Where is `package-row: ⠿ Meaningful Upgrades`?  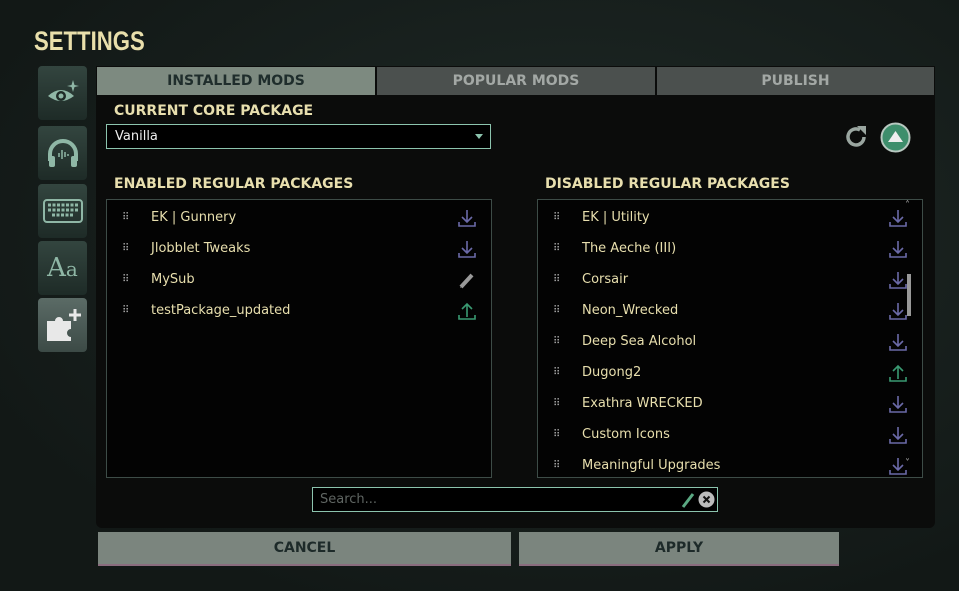 package-row: ⠿ Meaningful Upgrades is located at coordinates (730, 465).